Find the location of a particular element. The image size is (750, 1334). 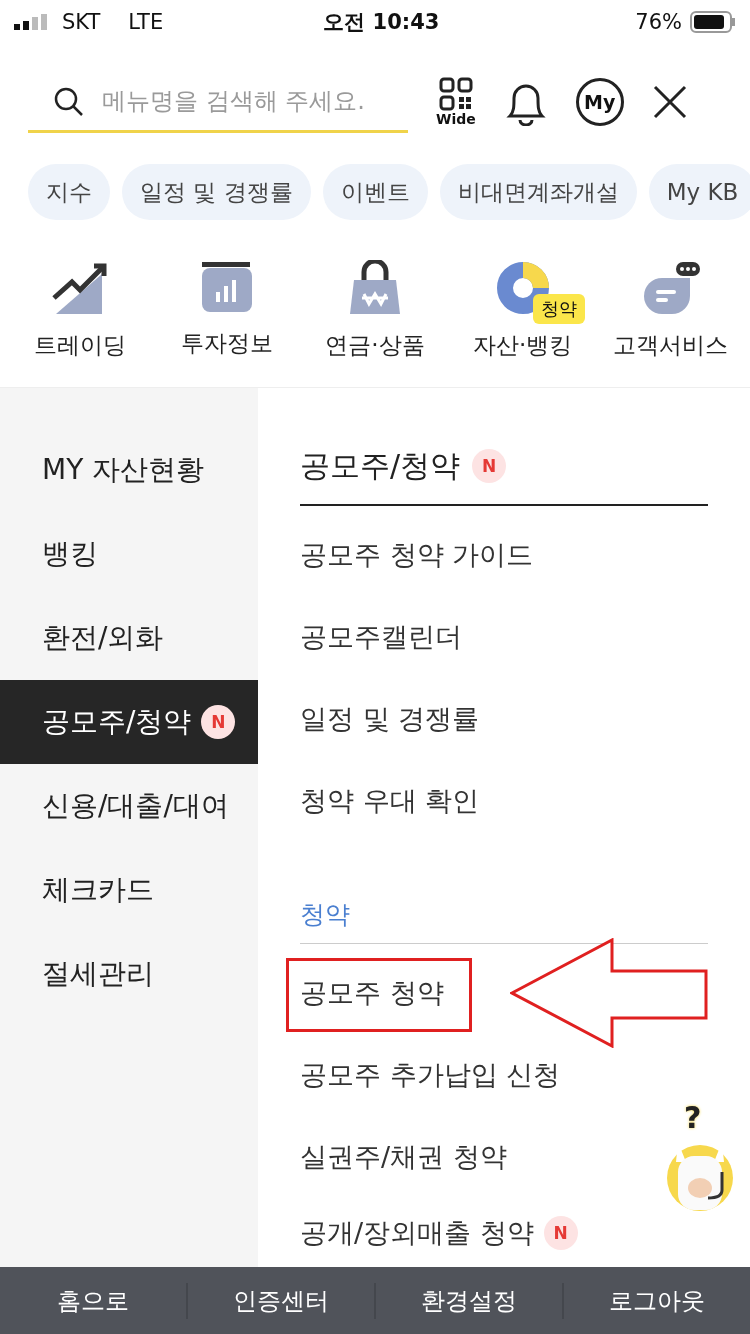

search-field: 메뉴명을 검색해 주세요. is located at coordinates (218, 102).